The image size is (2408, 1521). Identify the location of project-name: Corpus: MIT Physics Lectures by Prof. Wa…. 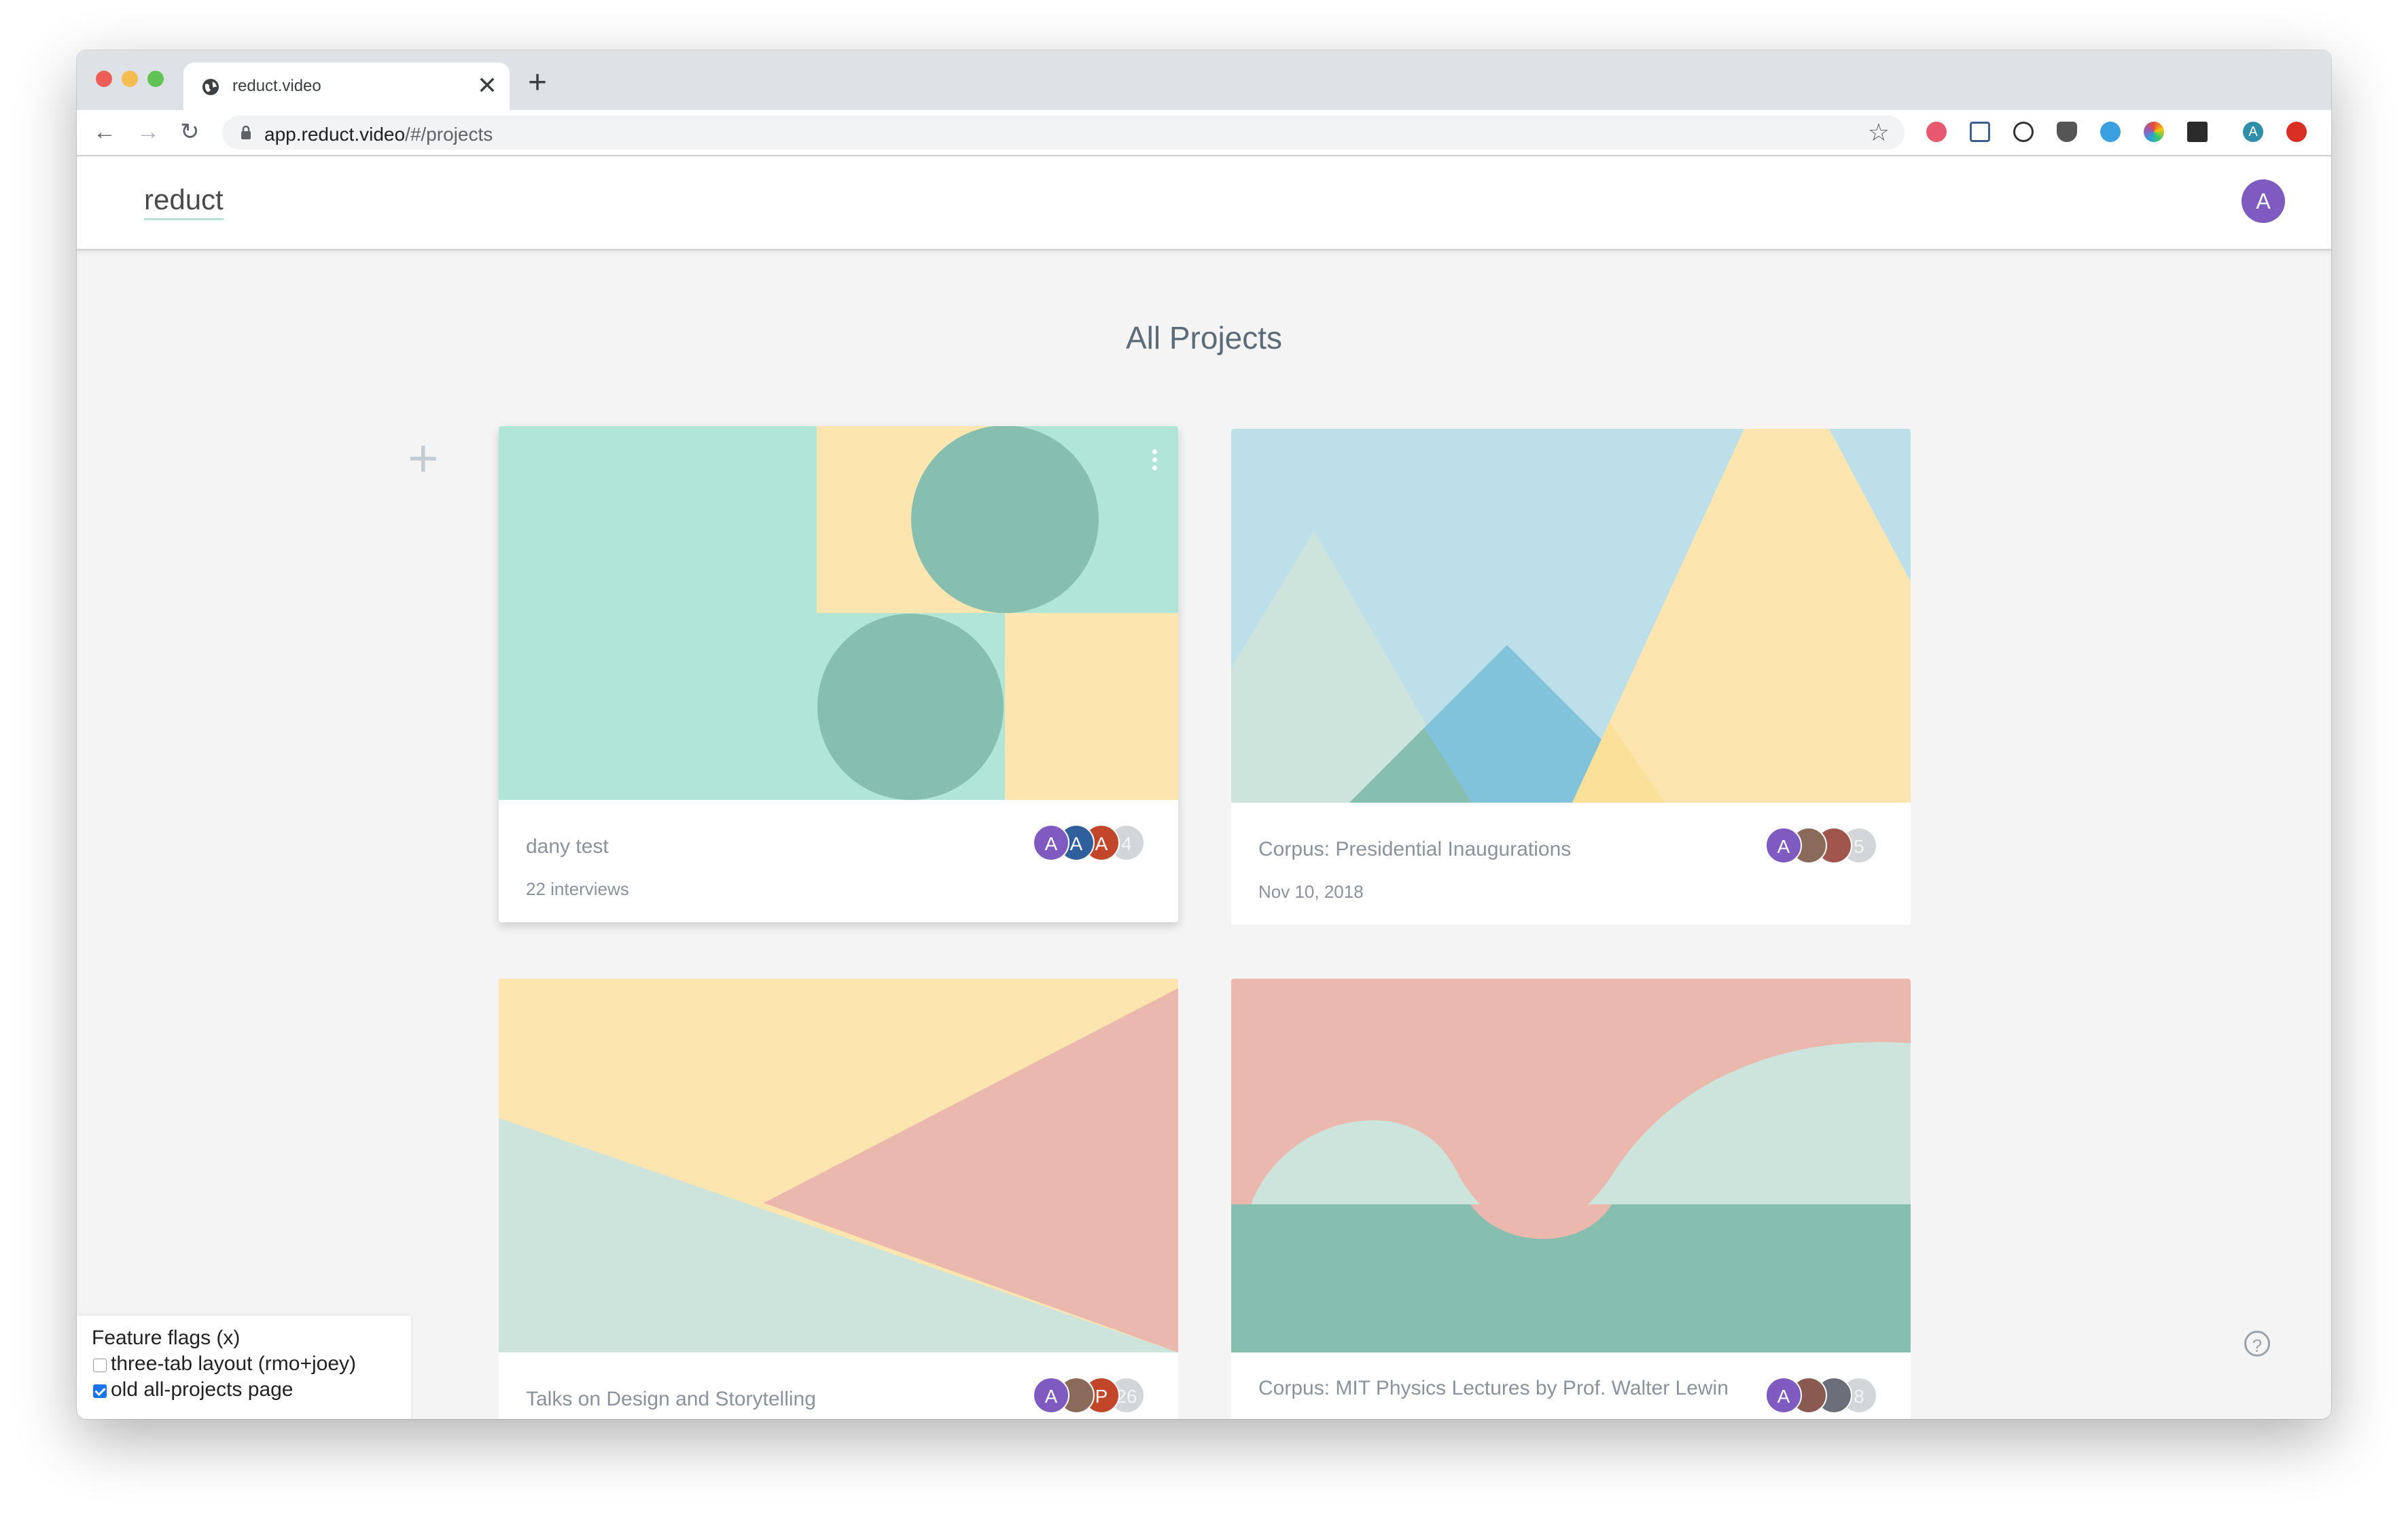
(1493, 1388).